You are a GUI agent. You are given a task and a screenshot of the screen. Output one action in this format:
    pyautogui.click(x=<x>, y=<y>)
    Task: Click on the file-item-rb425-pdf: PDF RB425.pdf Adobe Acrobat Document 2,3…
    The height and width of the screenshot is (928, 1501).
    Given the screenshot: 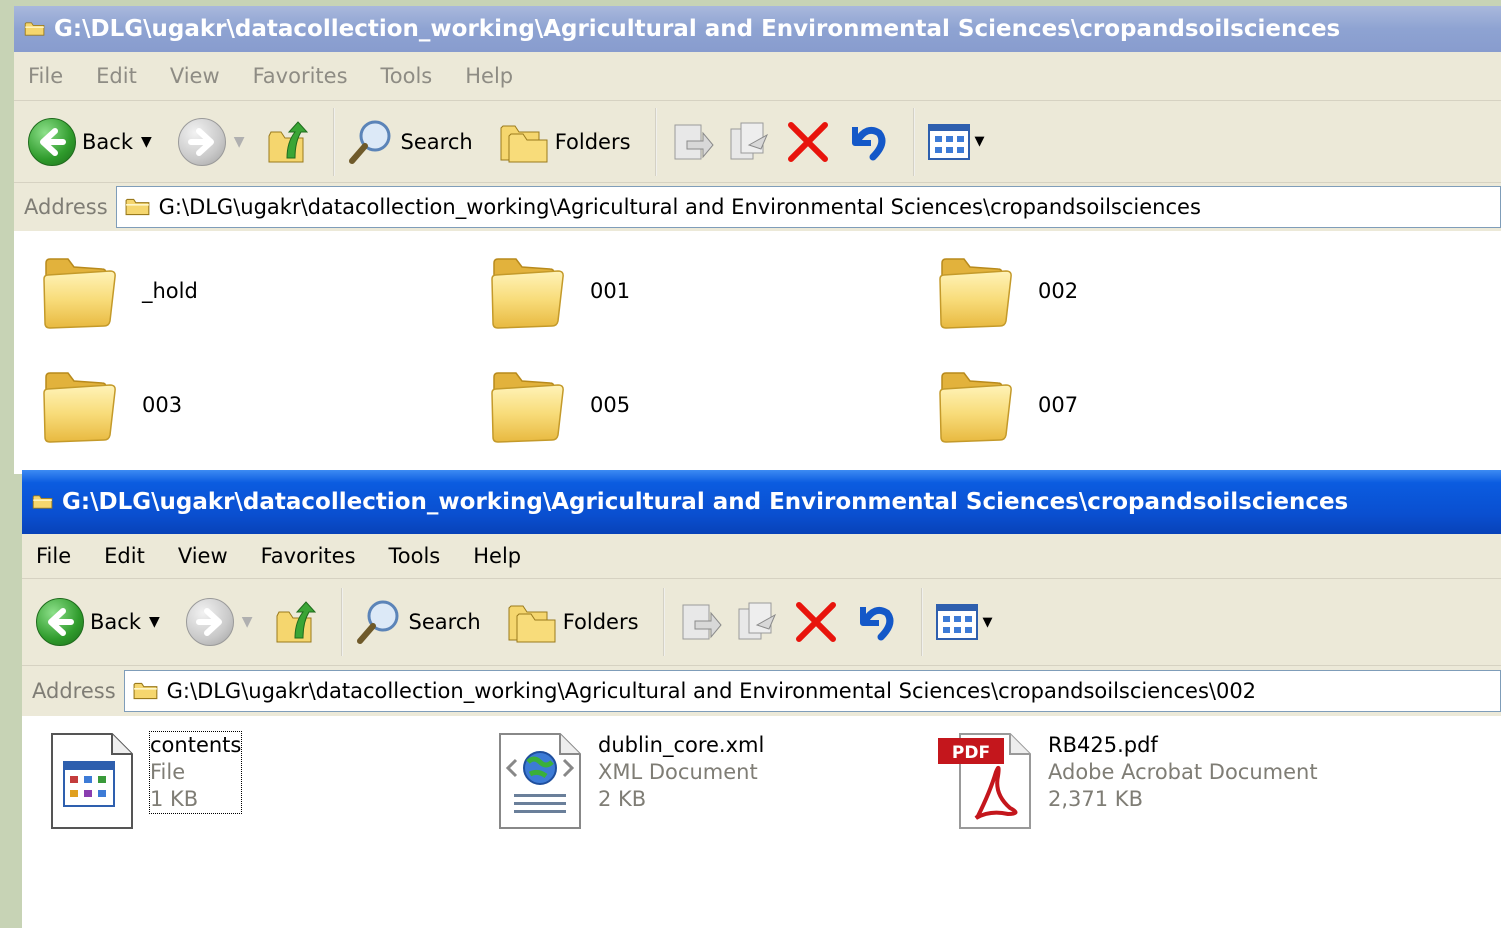 What is the action you would take?
    pyautogui.click(x=1128, y=781)
    